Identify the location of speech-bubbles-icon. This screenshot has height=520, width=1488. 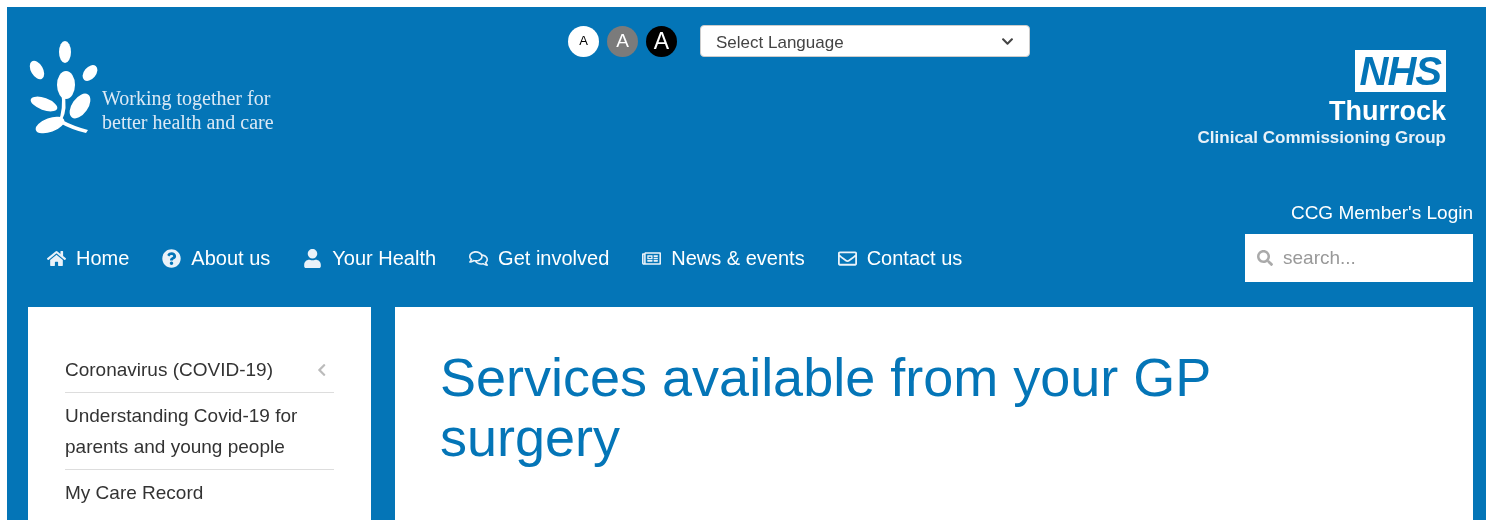
(479, 258).